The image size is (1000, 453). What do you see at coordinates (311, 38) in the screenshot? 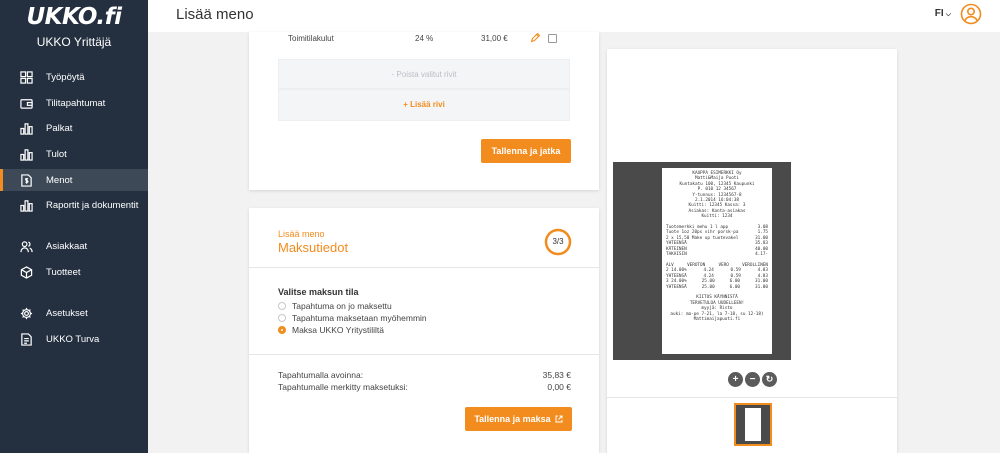
I see `expense-name: Toimitilakulut` at bounding box center [311, 38].